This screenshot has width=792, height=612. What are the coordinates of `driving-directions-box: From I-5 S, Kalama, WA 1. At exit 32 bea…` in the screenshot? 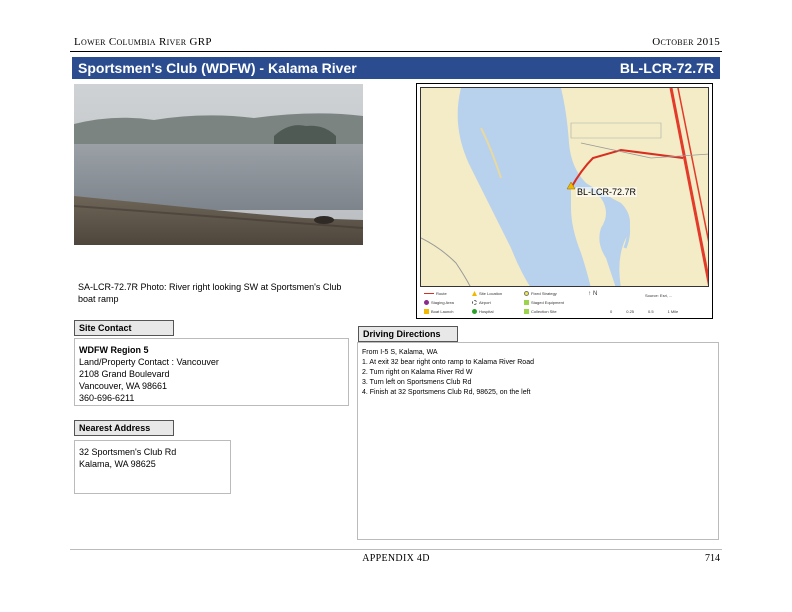 It's located at (538, 441).